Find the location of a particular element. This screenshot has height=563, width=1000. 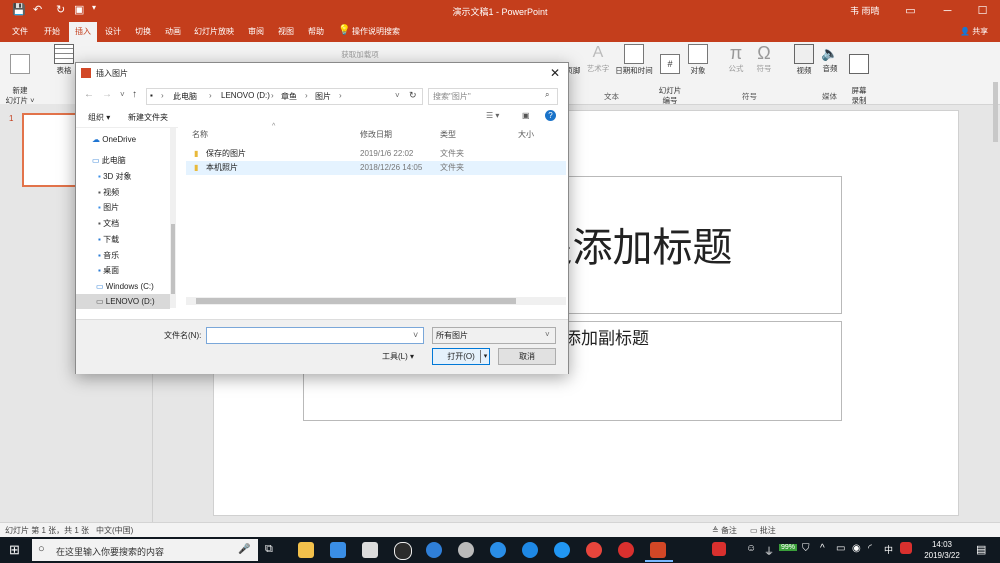

language-indicator: 中文(中国) is located at coordinates (114, 530).